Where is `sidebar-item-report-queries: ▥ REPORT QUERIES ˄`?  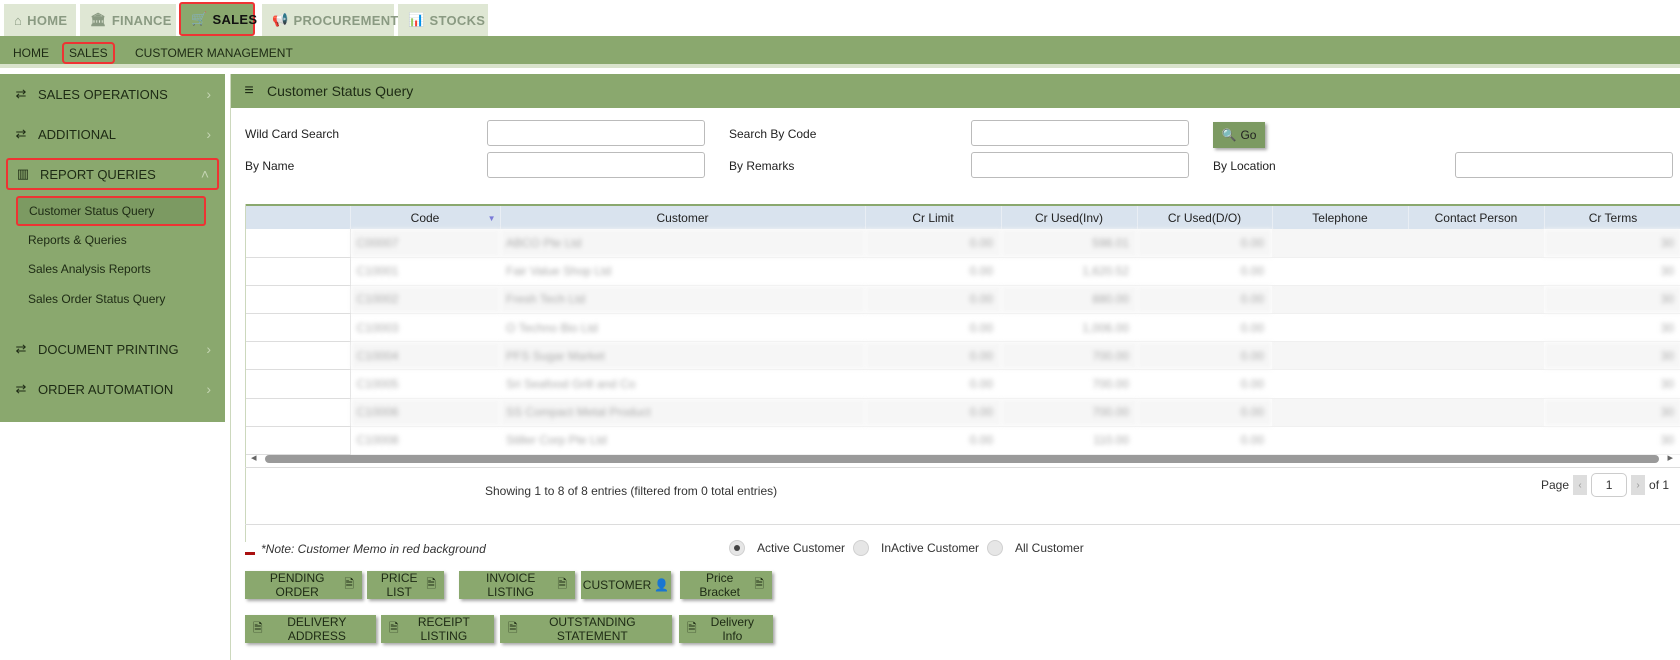 sidebar-item-report-queries: ▥ REPORT QUERIES ˄ is located at coordinates (112, 174).